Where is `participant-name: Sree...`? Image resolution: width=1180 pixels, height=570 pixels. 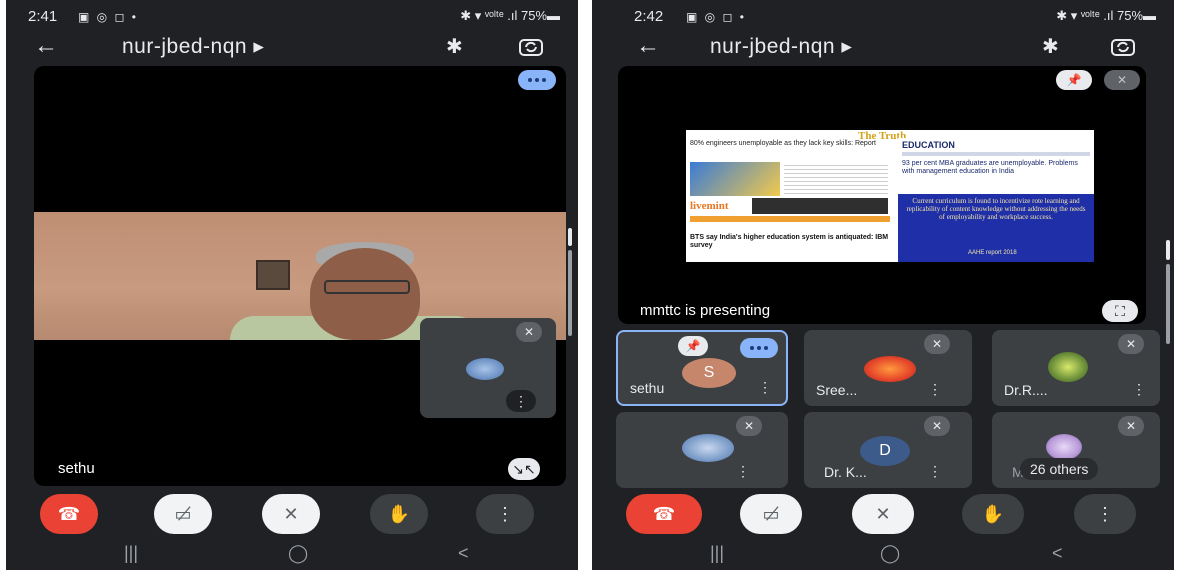
participant-name: Sree... is located at coordinates (837, 390).